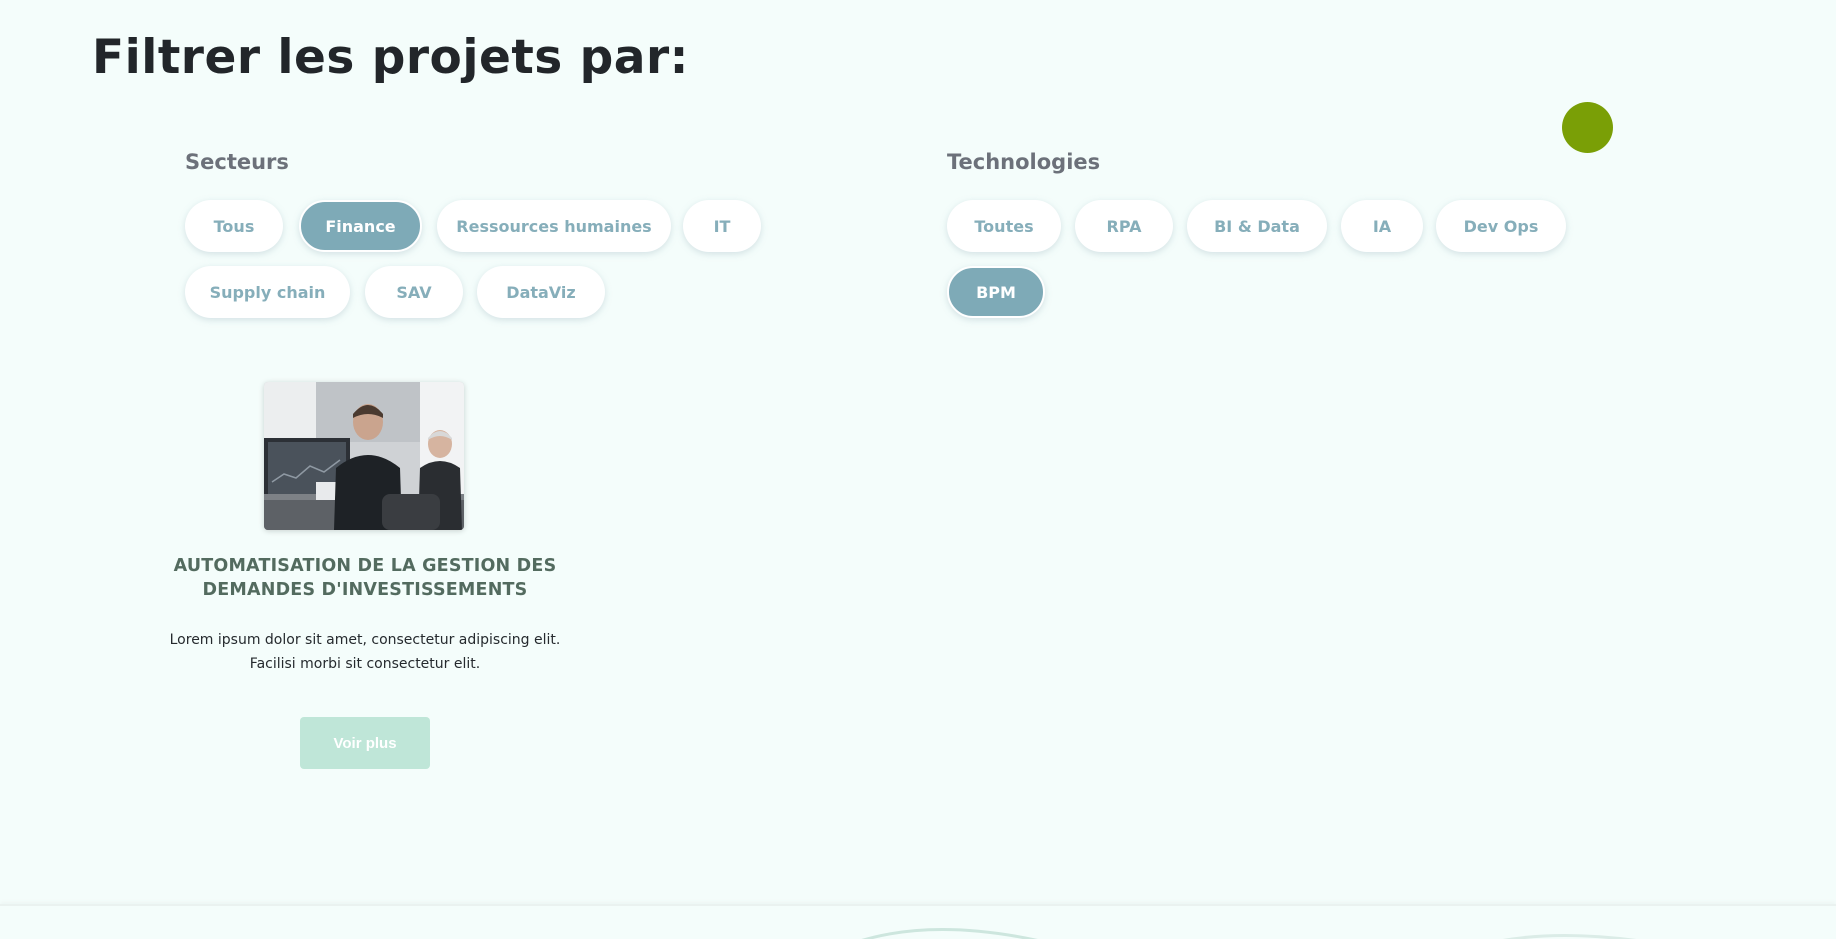  What do you see at coordinates (365, 566) in the screenshot?
I see `project-title-line-1: AUTOMATISATION DE LA GESTION DES` at bounding box center [365, 566].